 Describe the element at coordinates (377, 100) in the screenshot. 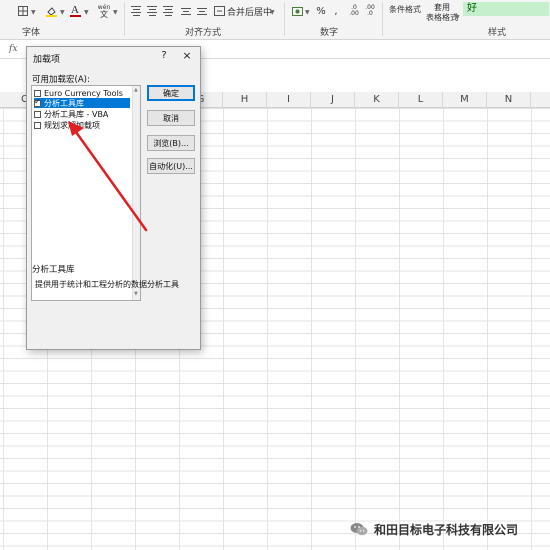

I see `column-header-k: K` at that location.